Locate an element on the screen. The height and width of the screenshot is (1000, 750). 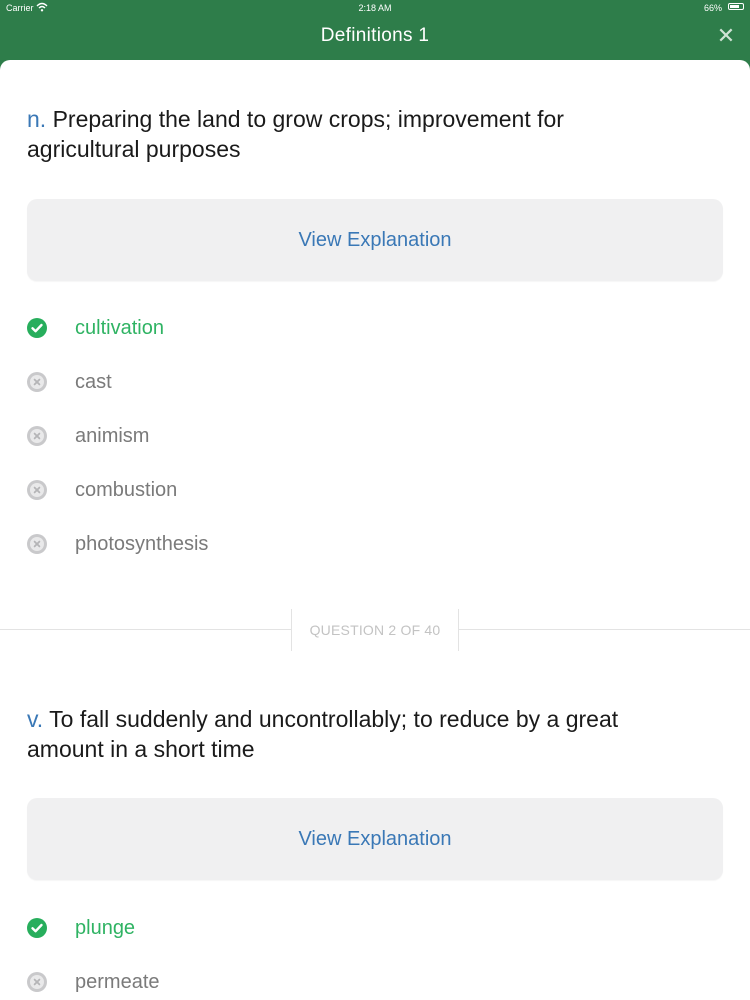
part-of-speech: v. is located at coordinates (35, 719).